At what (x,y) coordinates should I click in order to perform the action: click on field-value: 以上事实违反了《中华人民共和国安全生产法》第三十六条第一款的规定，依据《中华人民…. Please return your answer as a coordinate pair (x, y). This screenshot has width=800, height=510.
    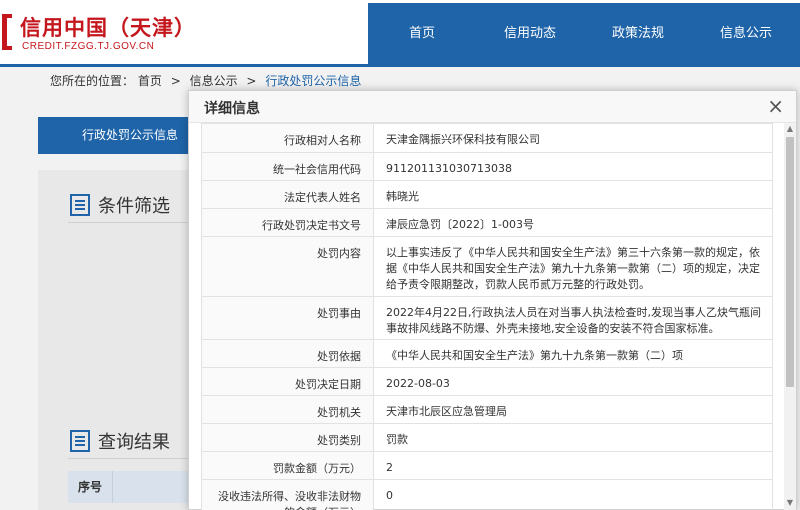
    Looking at the image, I should click on (573, 266).